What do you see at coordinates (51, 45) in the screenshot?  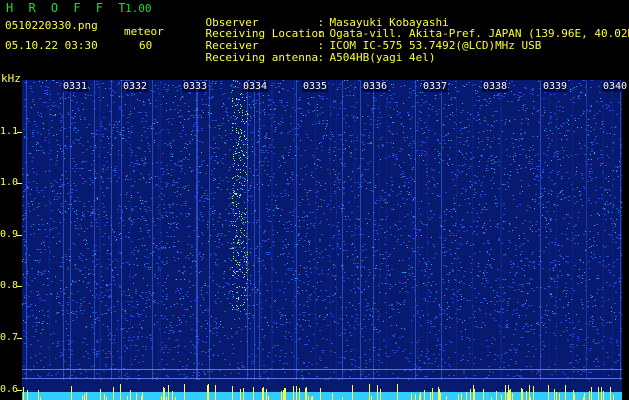 I see `capture-datetime: 05.10.22 03:30` at bounding box center [51, 45].